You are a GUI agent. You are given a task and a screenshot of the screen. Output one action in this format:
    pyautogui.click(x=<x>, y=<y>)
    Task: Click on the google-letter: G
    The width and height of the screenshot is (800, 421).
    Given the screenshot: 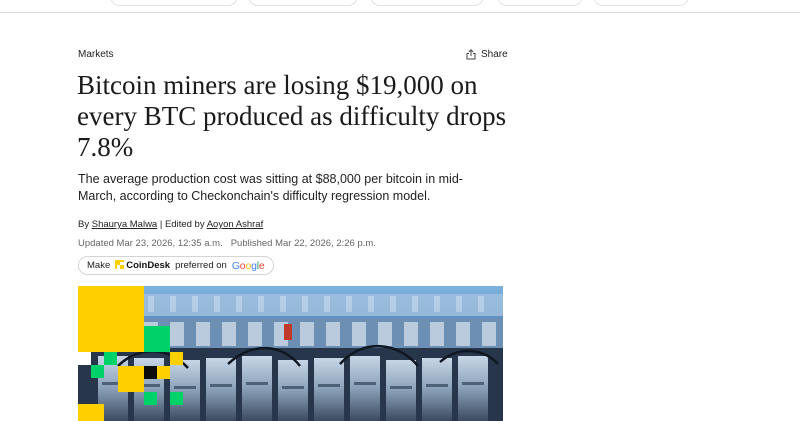 What is the action you would take?
    pyautogui.click(x=235, y=265)
    